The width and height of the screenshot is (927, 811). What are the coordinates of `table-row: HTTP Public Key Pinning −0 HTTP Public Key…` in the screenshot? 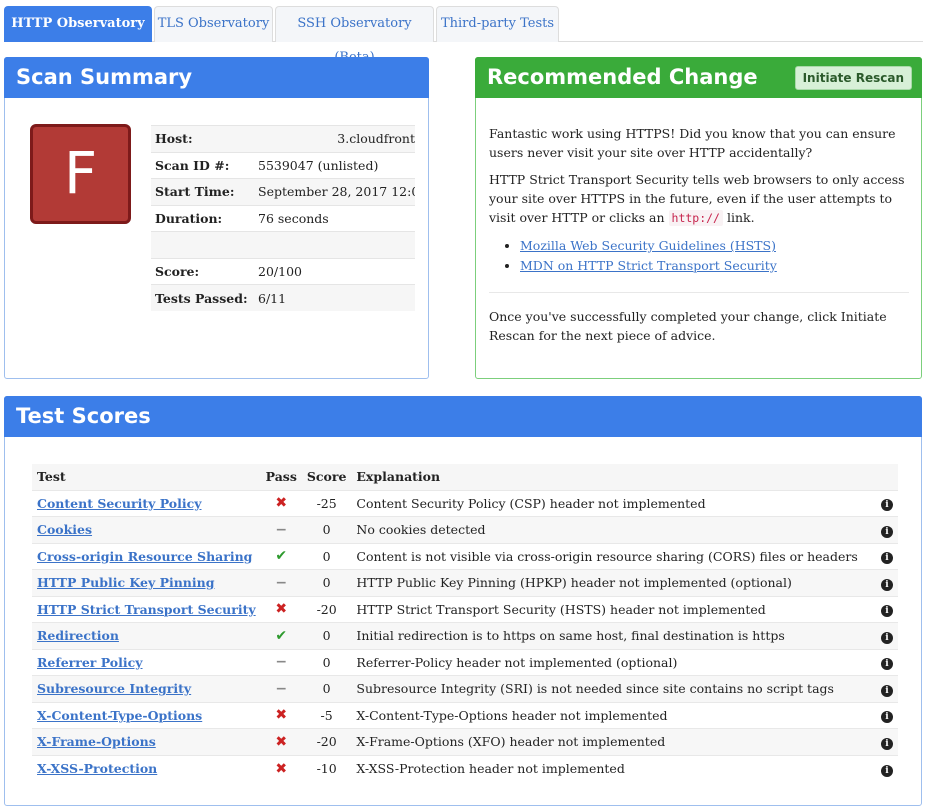 It's located at (465, 582).